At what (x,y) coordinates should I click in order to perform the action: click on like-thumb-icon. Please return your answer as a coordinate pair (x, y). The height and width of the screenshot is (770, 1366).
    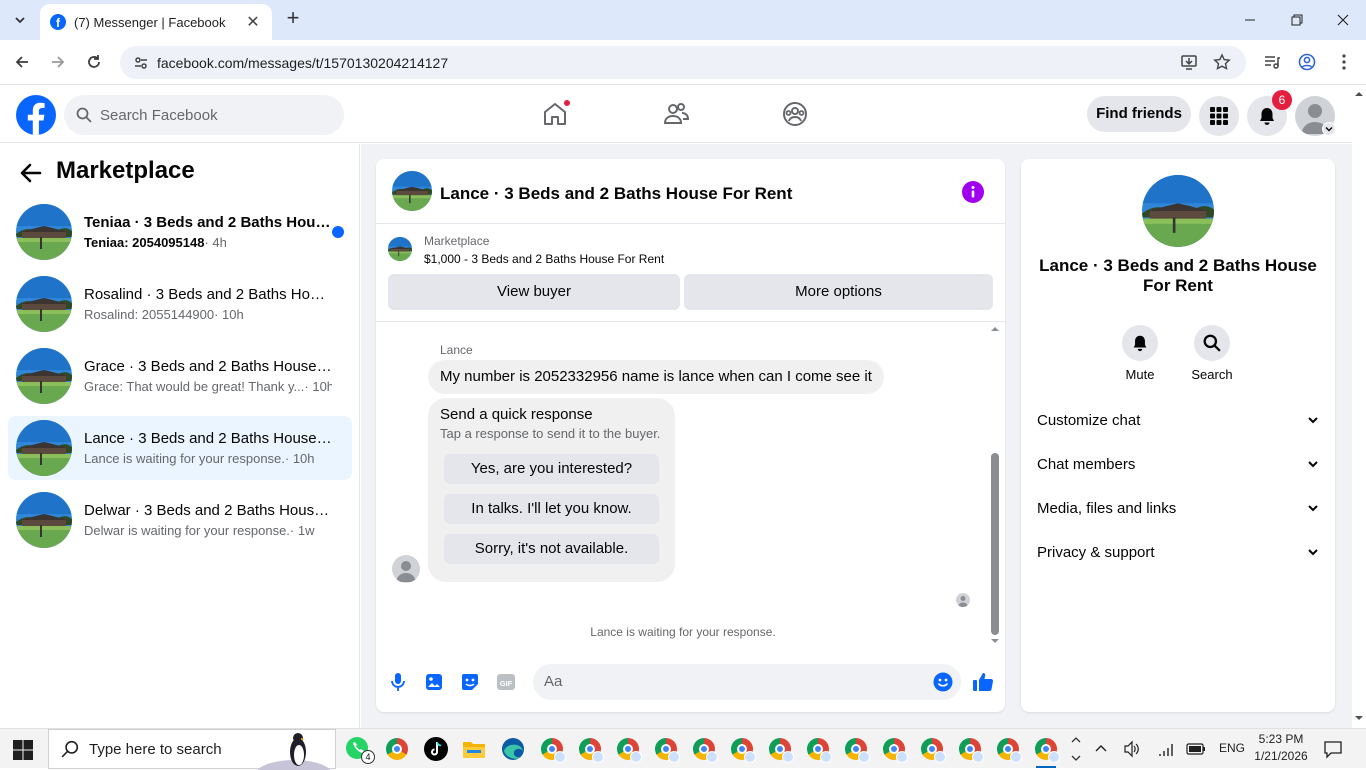
    Looking at the image, I should click on (983, 682).